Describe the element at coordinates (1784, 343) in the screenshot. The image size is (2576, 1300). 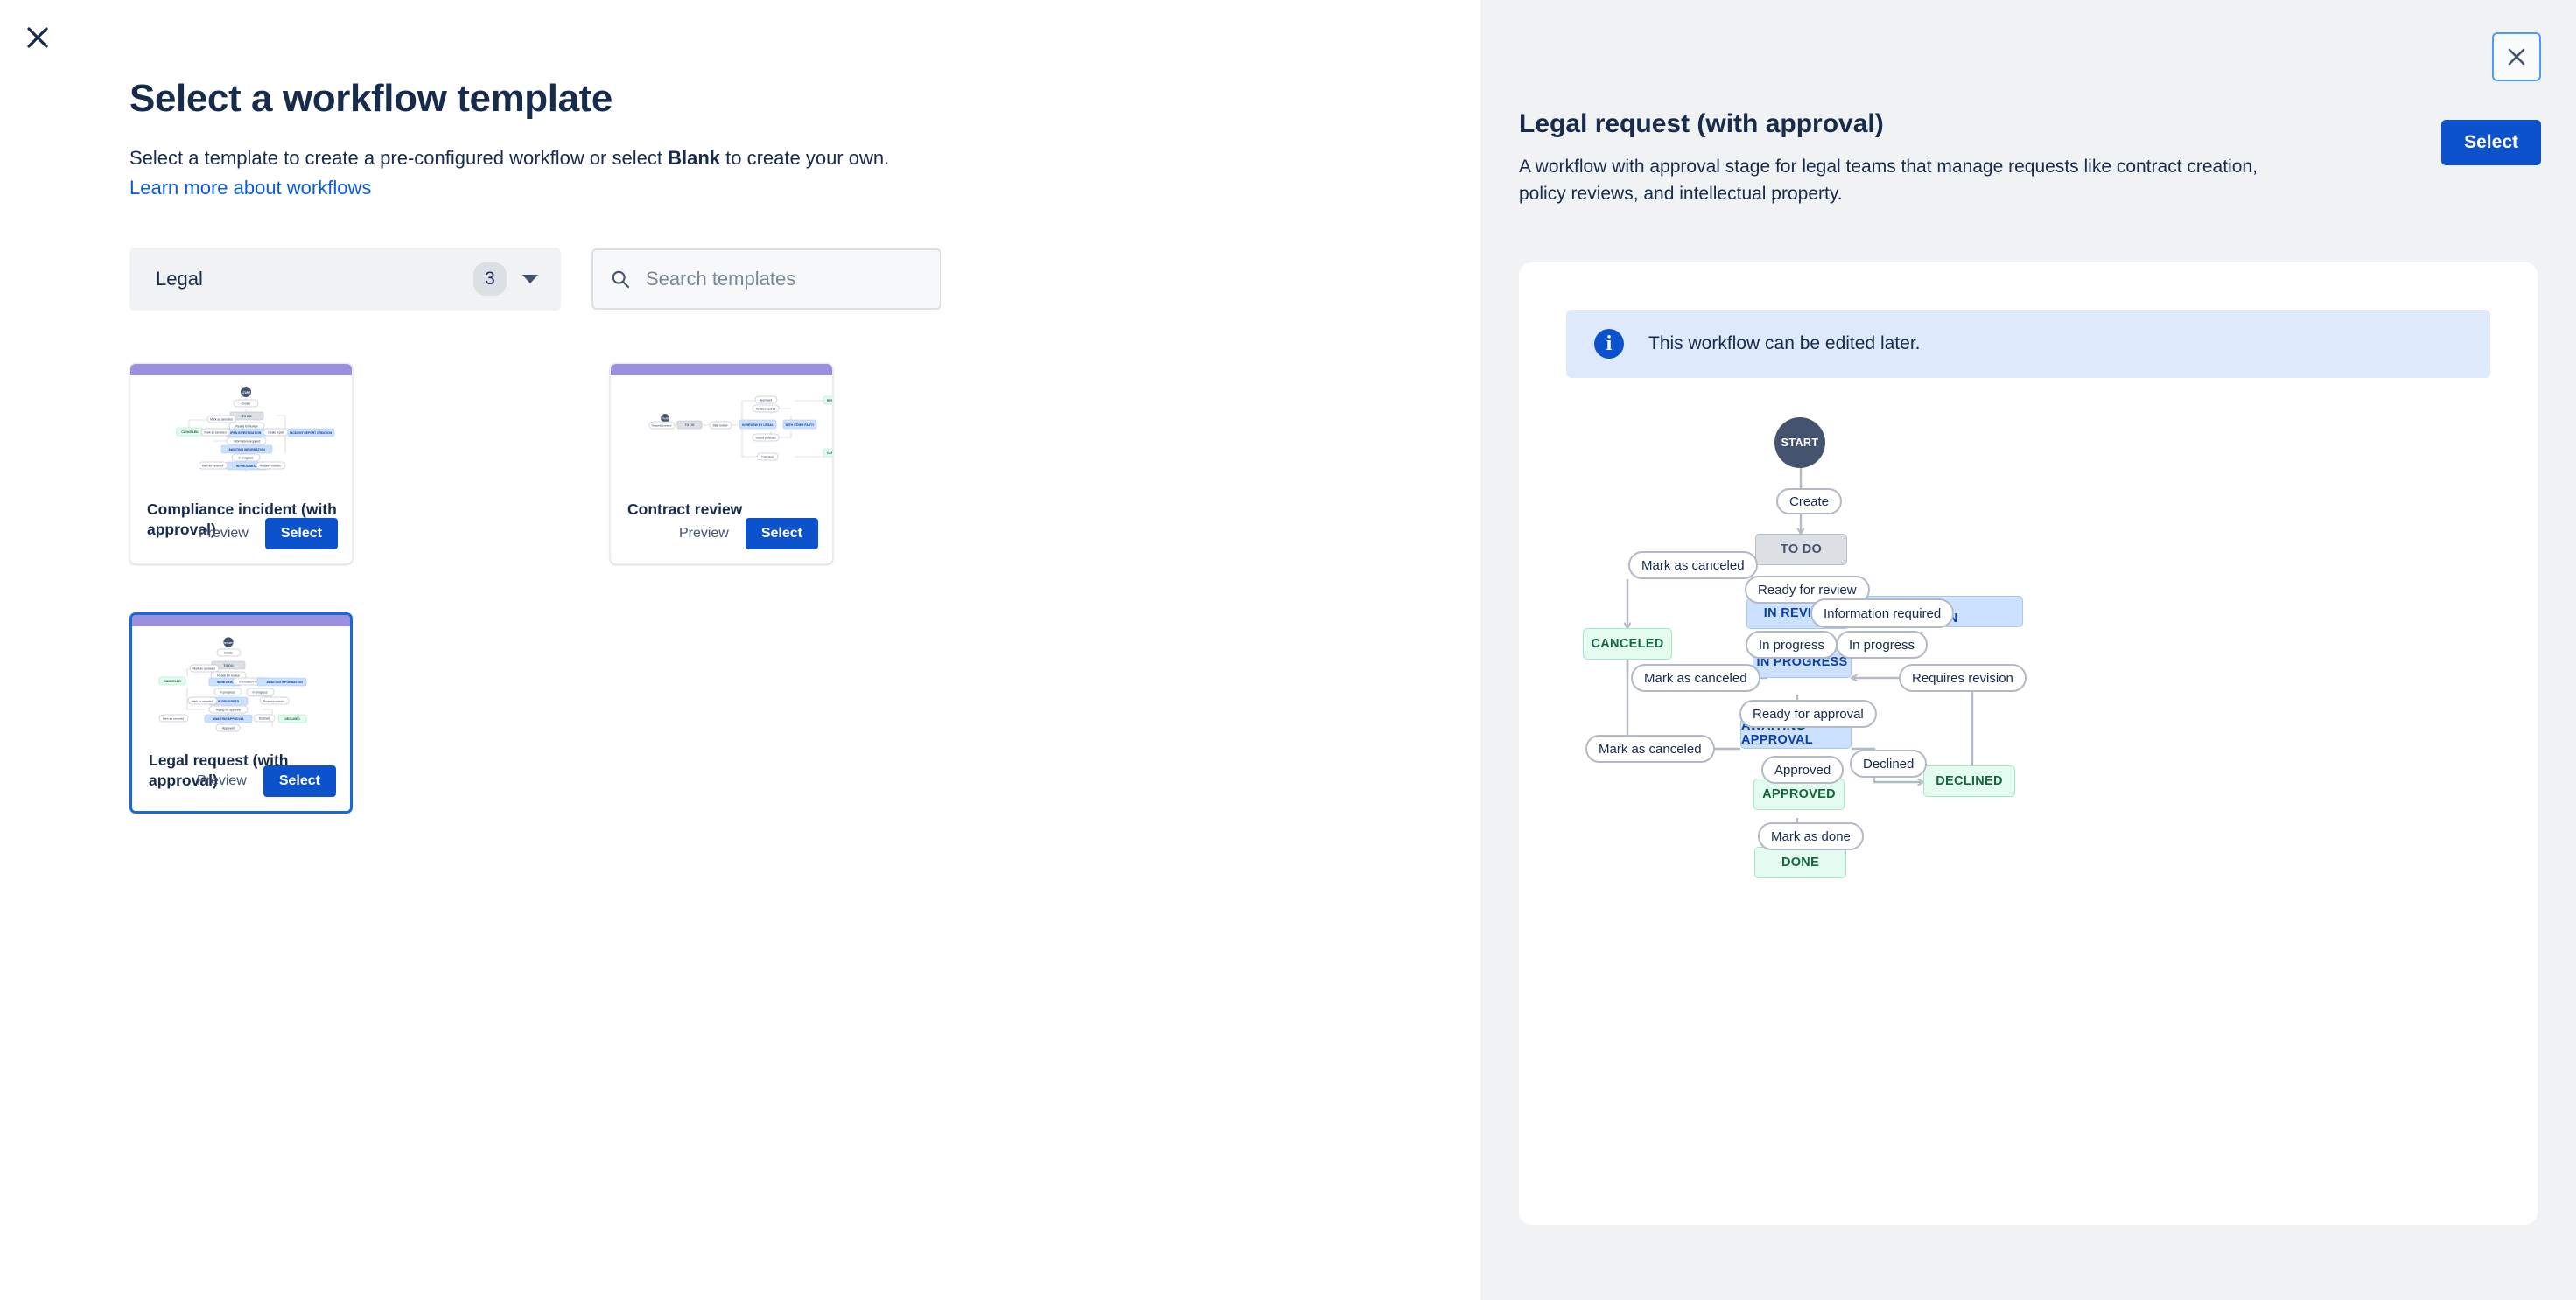
I see `info-banner-text: This workflow can be edited later.` at that location.